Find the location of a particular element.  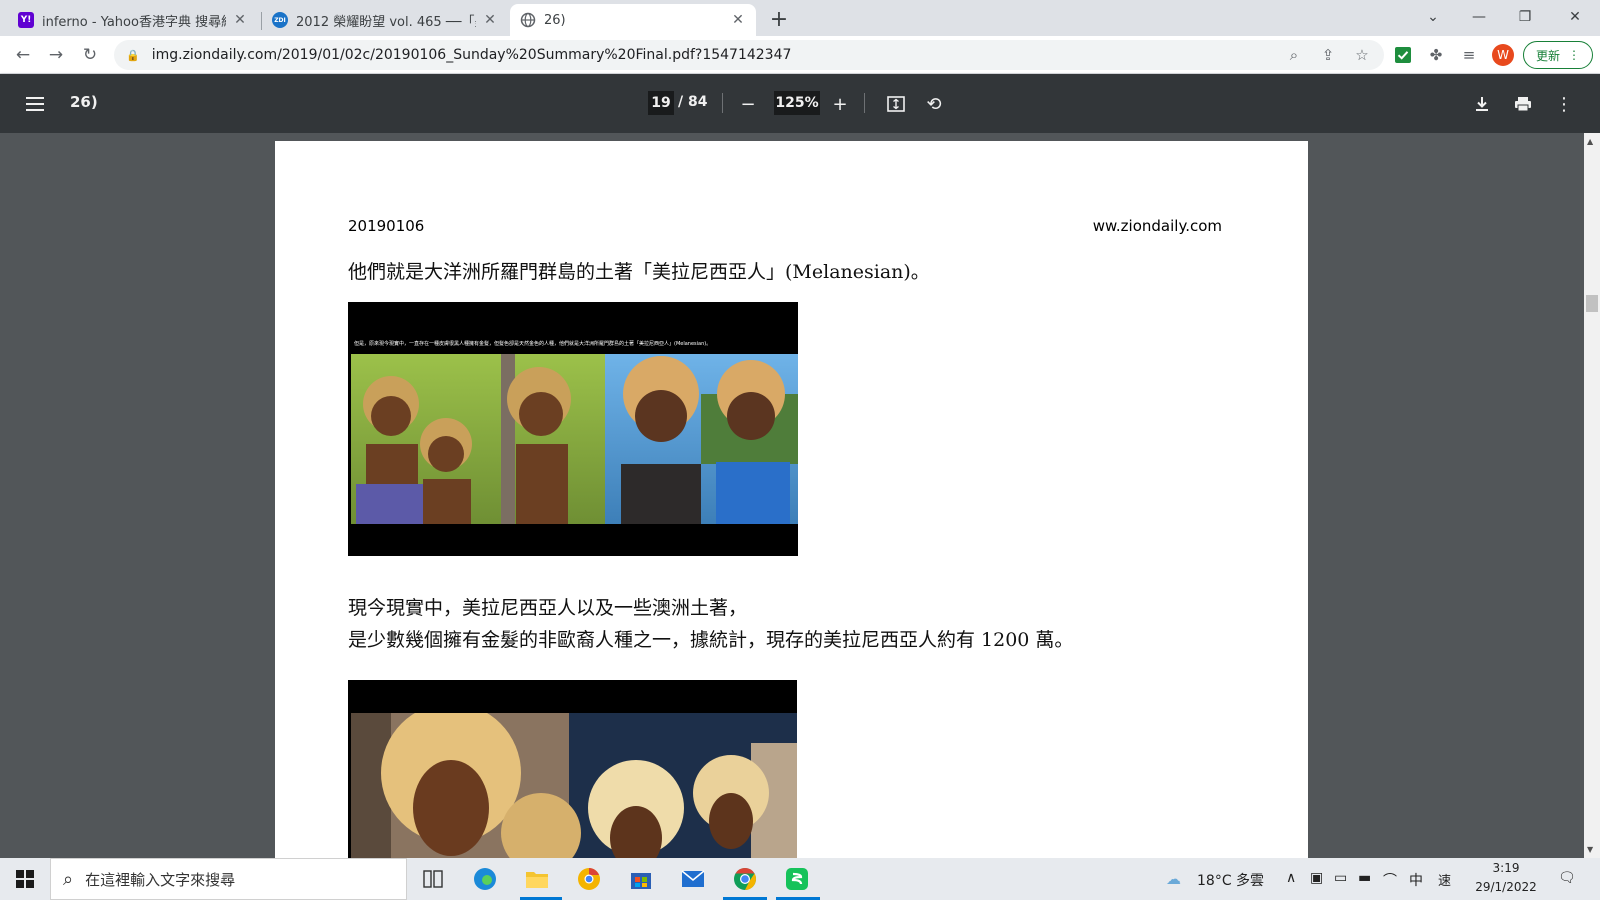

tab-search-chevron-icon: ⌄ is located at coordinates (1433, 17).